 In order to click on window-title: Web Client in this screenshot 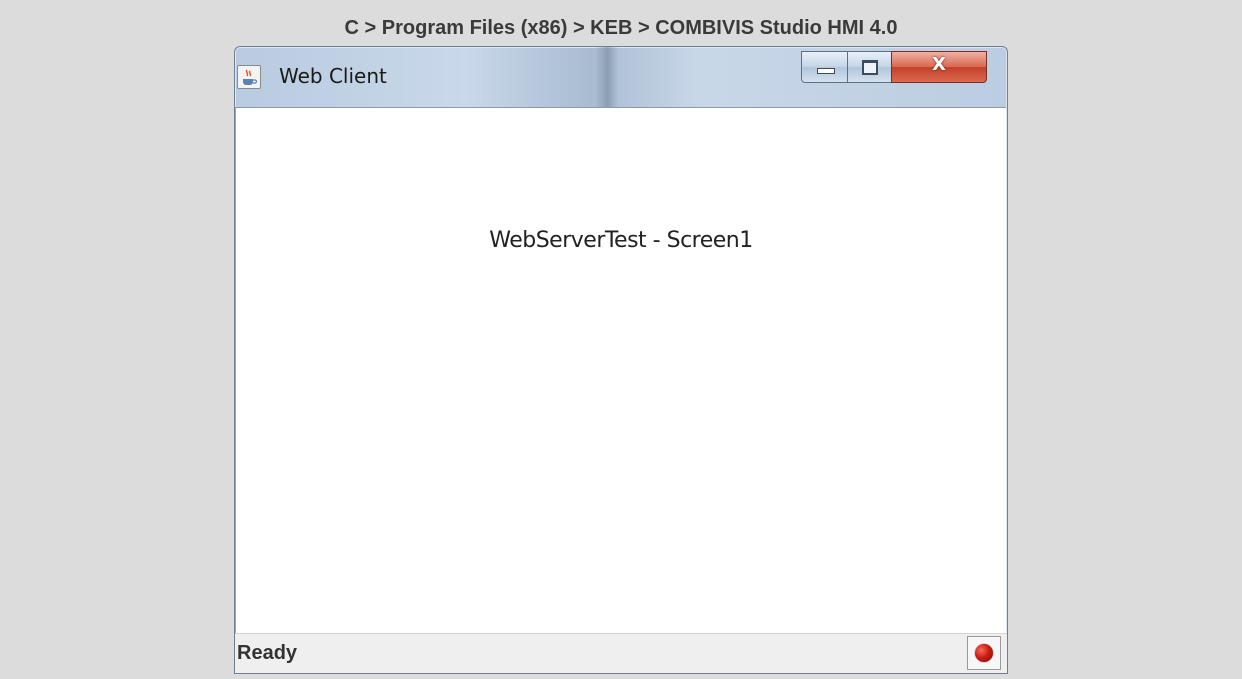, I will do `click(333, 76)`.